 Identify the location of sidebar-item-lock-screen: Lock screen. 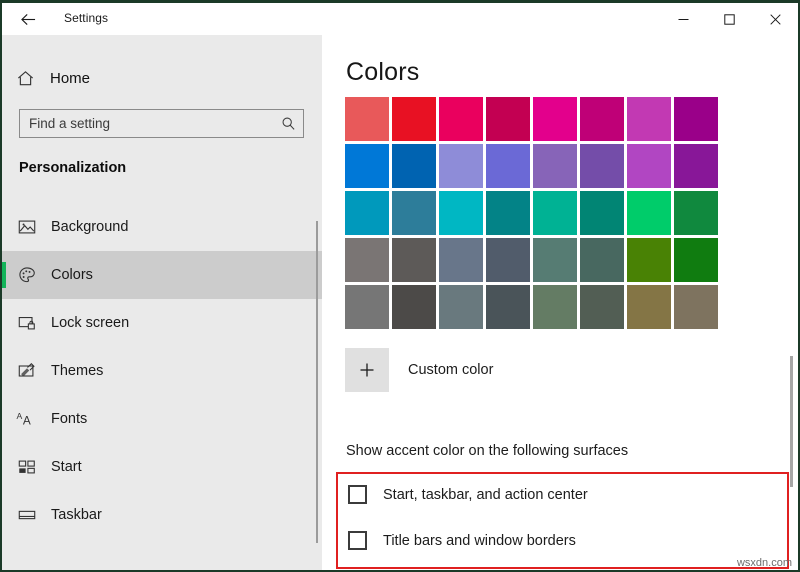
(162, 323).